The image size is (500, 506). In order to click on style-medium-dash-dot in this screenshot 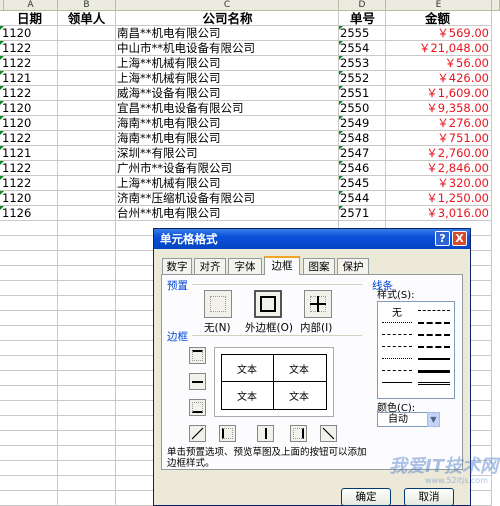, I will do `click(434, 323)`.